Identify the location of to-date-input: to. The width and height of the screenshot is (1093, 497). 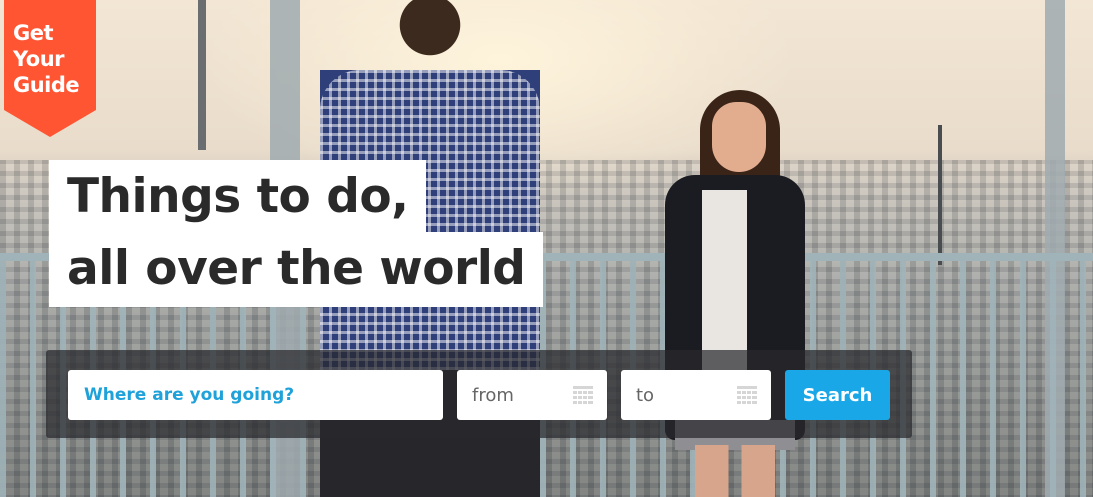
(696, 395).